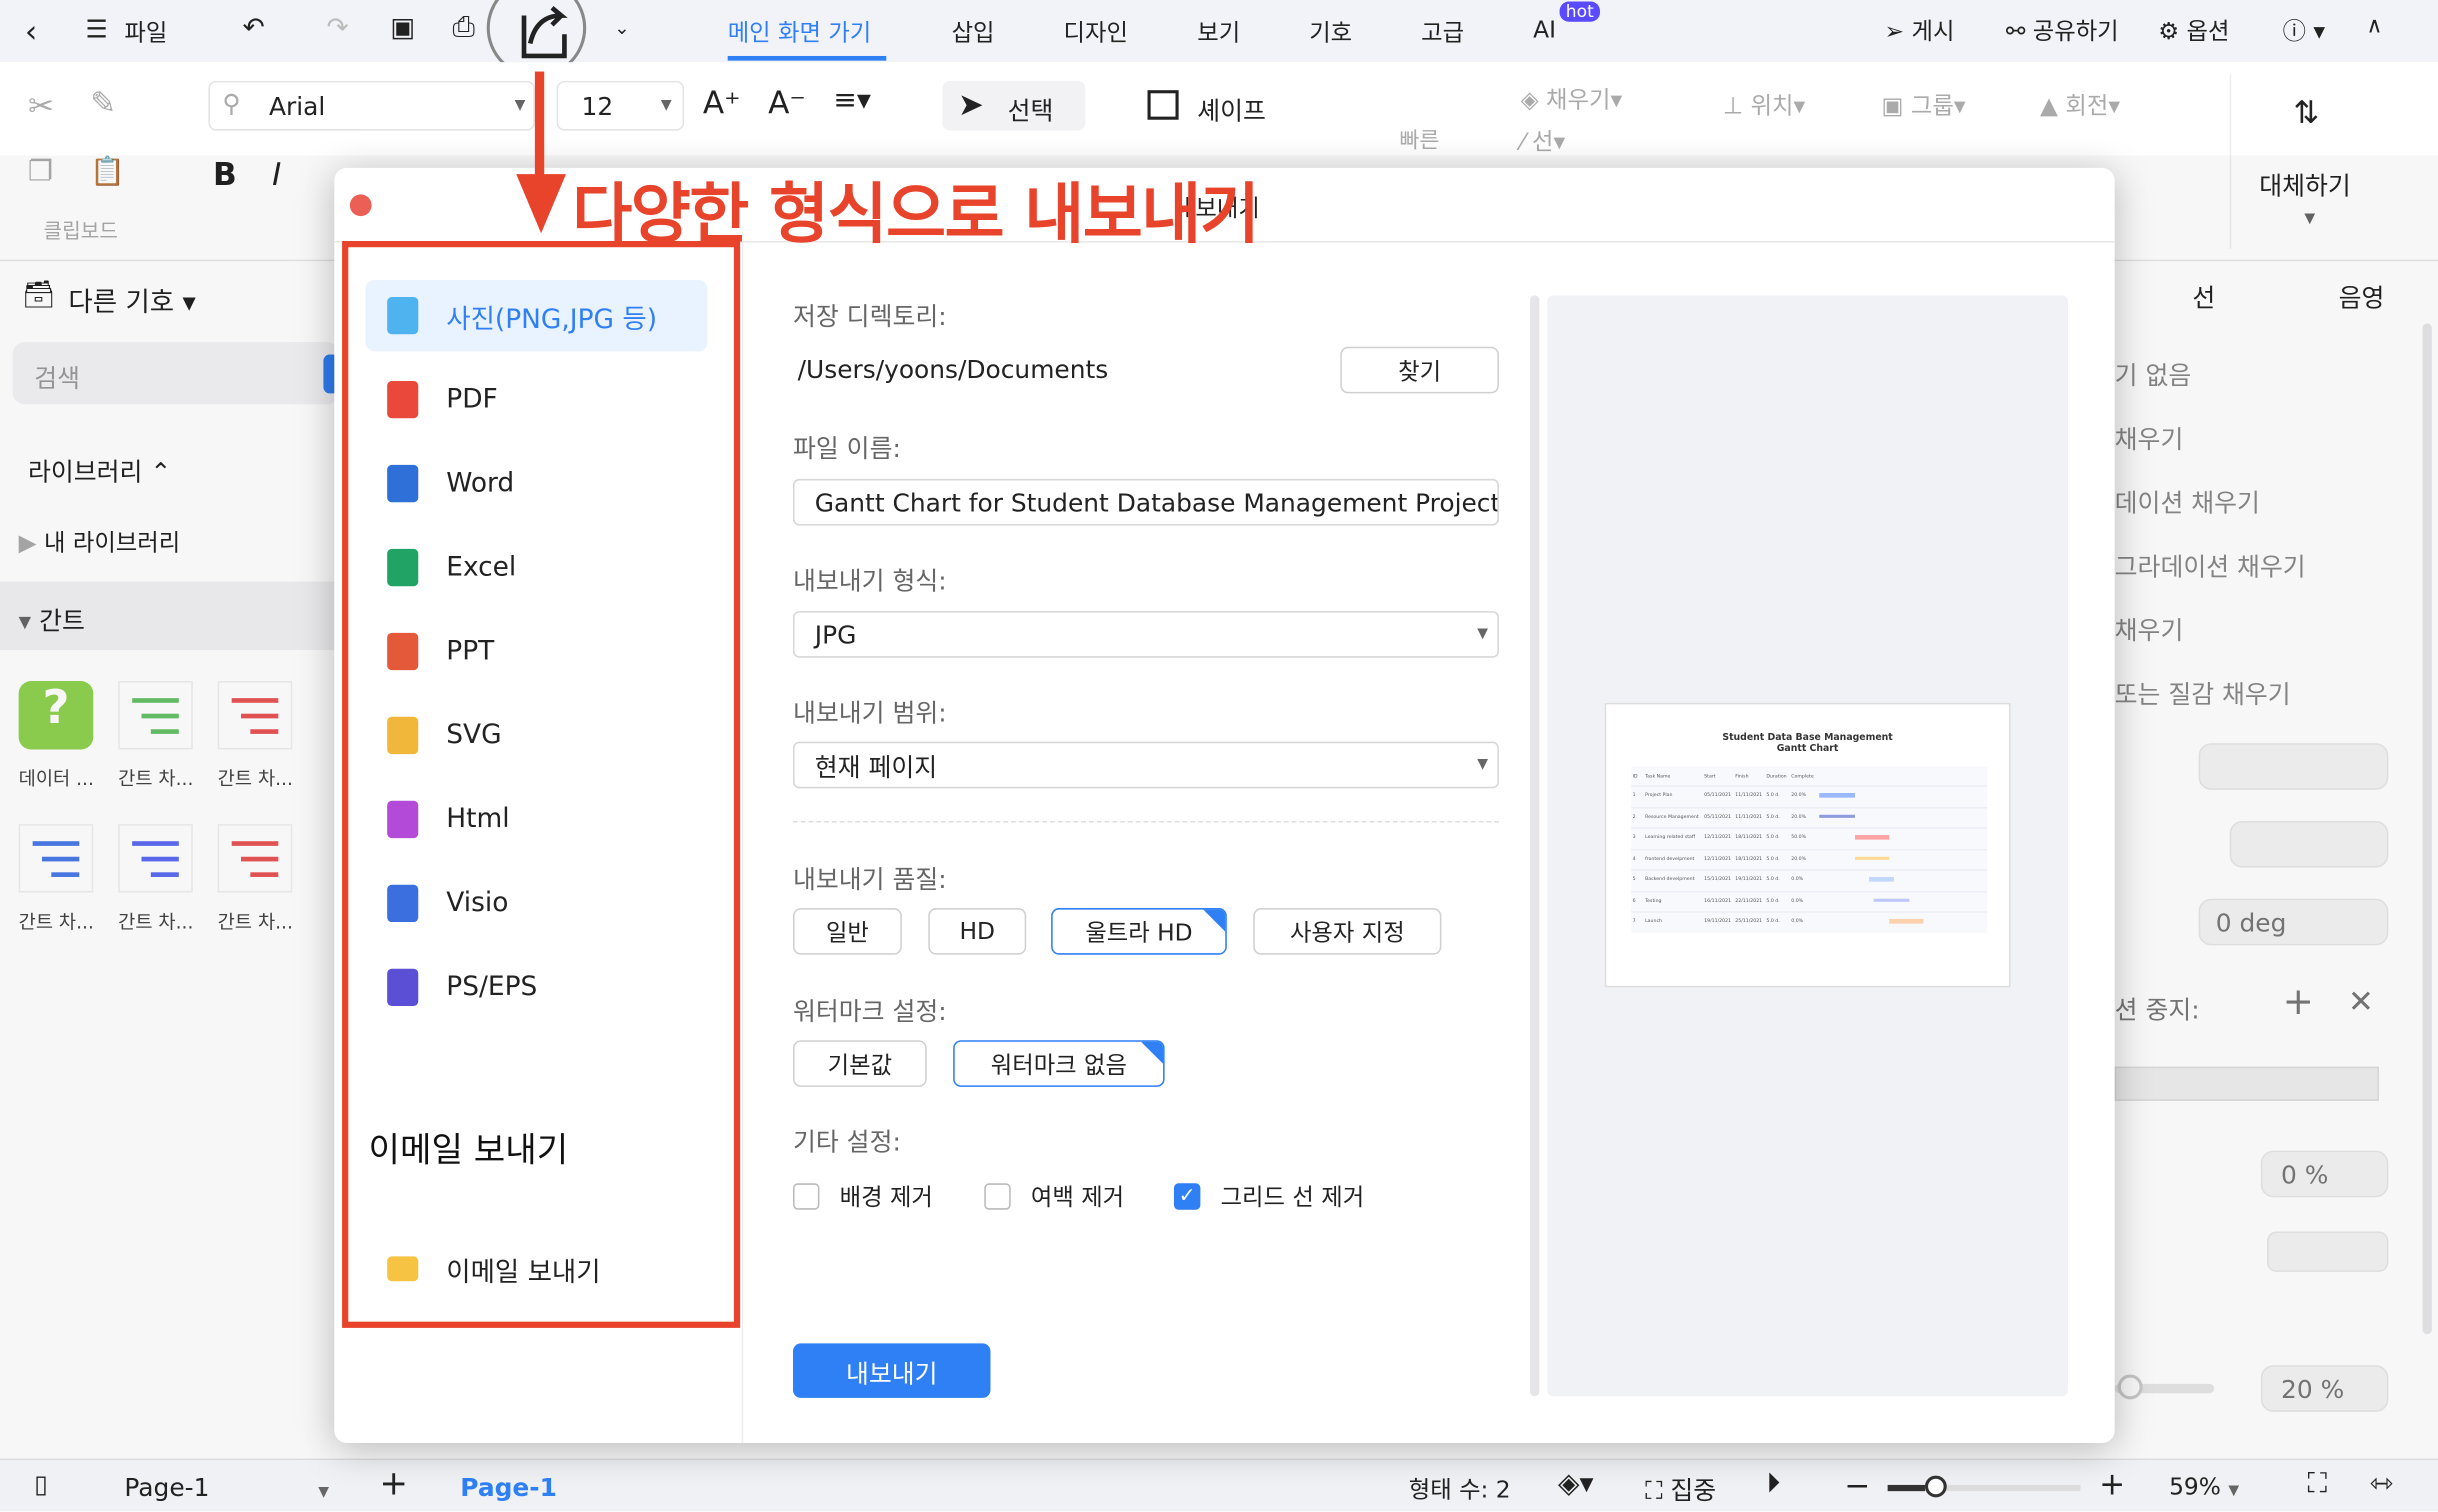 The height and width of the screenshot is (1512, 2438). Describe the element at coordinates (393, 1484) in the screenshot. I see `add-page-icon: +` at that location.